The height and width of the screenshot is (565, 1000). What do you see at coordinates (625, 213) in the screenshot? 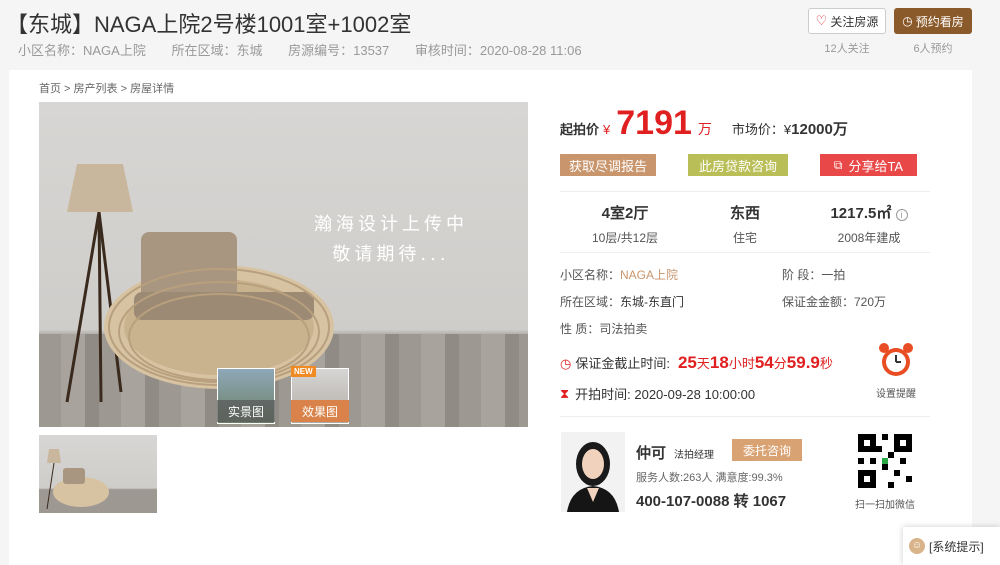
I see `spec-rooms: 4室2厅` at bounding box center [625, 213].